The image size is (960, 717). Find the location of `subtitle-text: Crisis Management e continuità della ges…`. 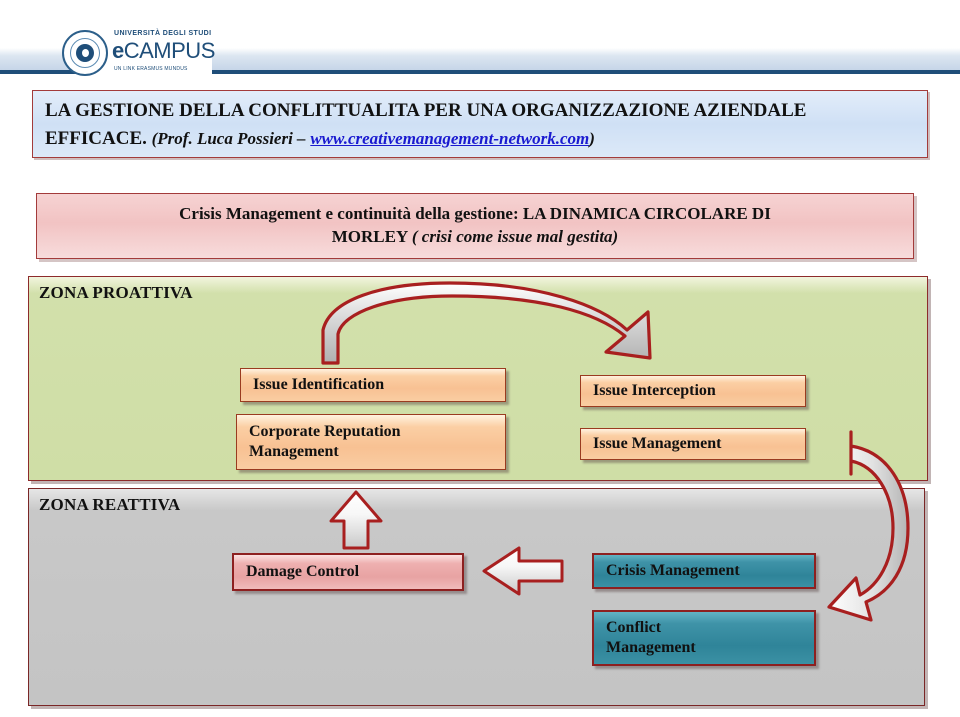

subtitle-text: Crisis Management e continuità della ges… is located at coordinates (475, 226).